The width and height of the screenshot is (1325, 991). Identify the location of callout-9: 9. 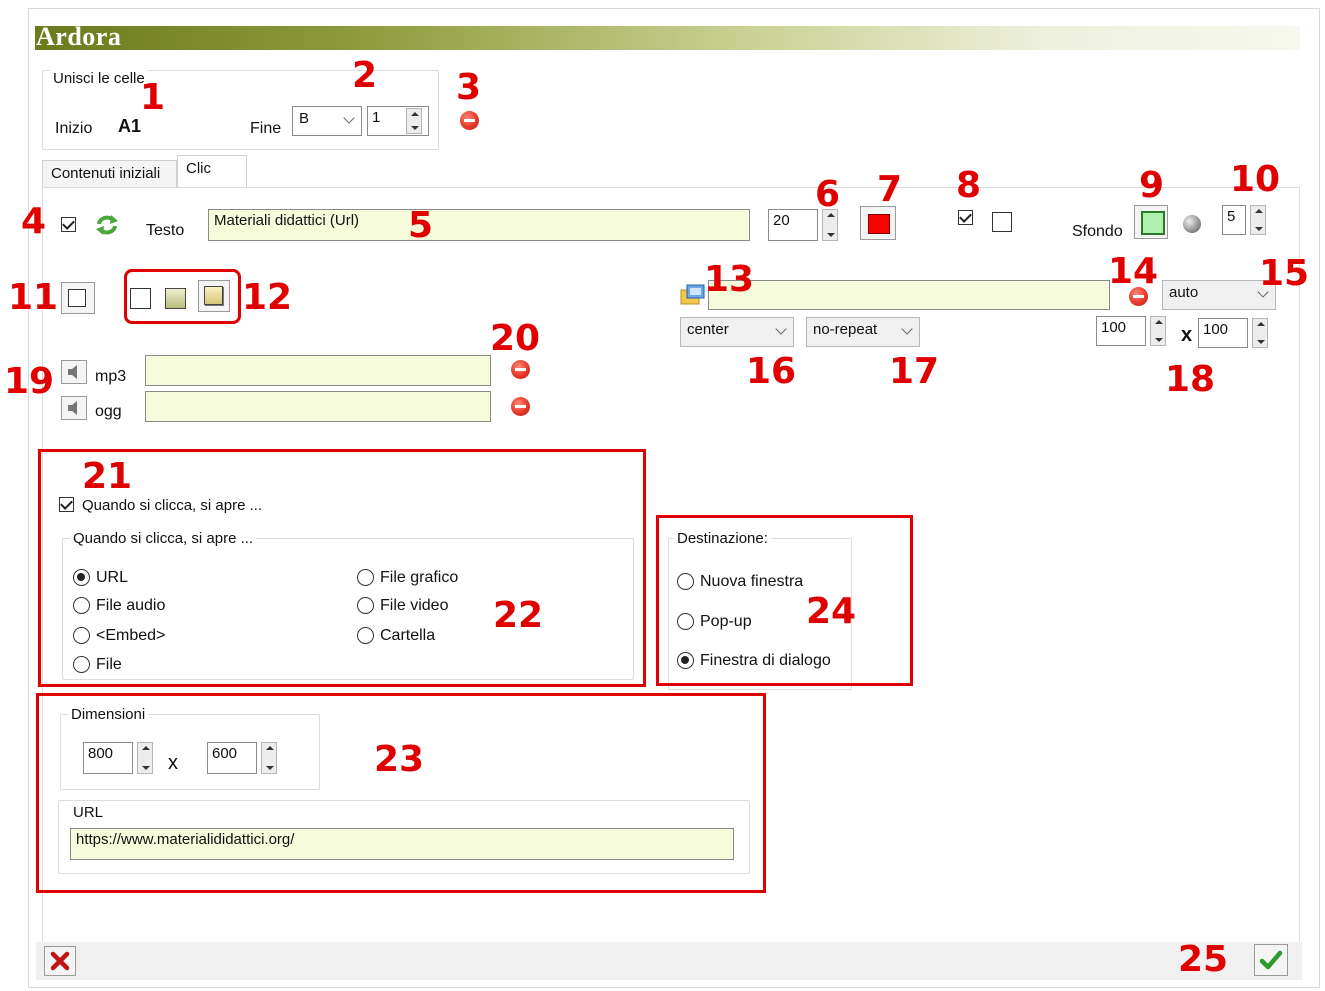
(1152, 185).